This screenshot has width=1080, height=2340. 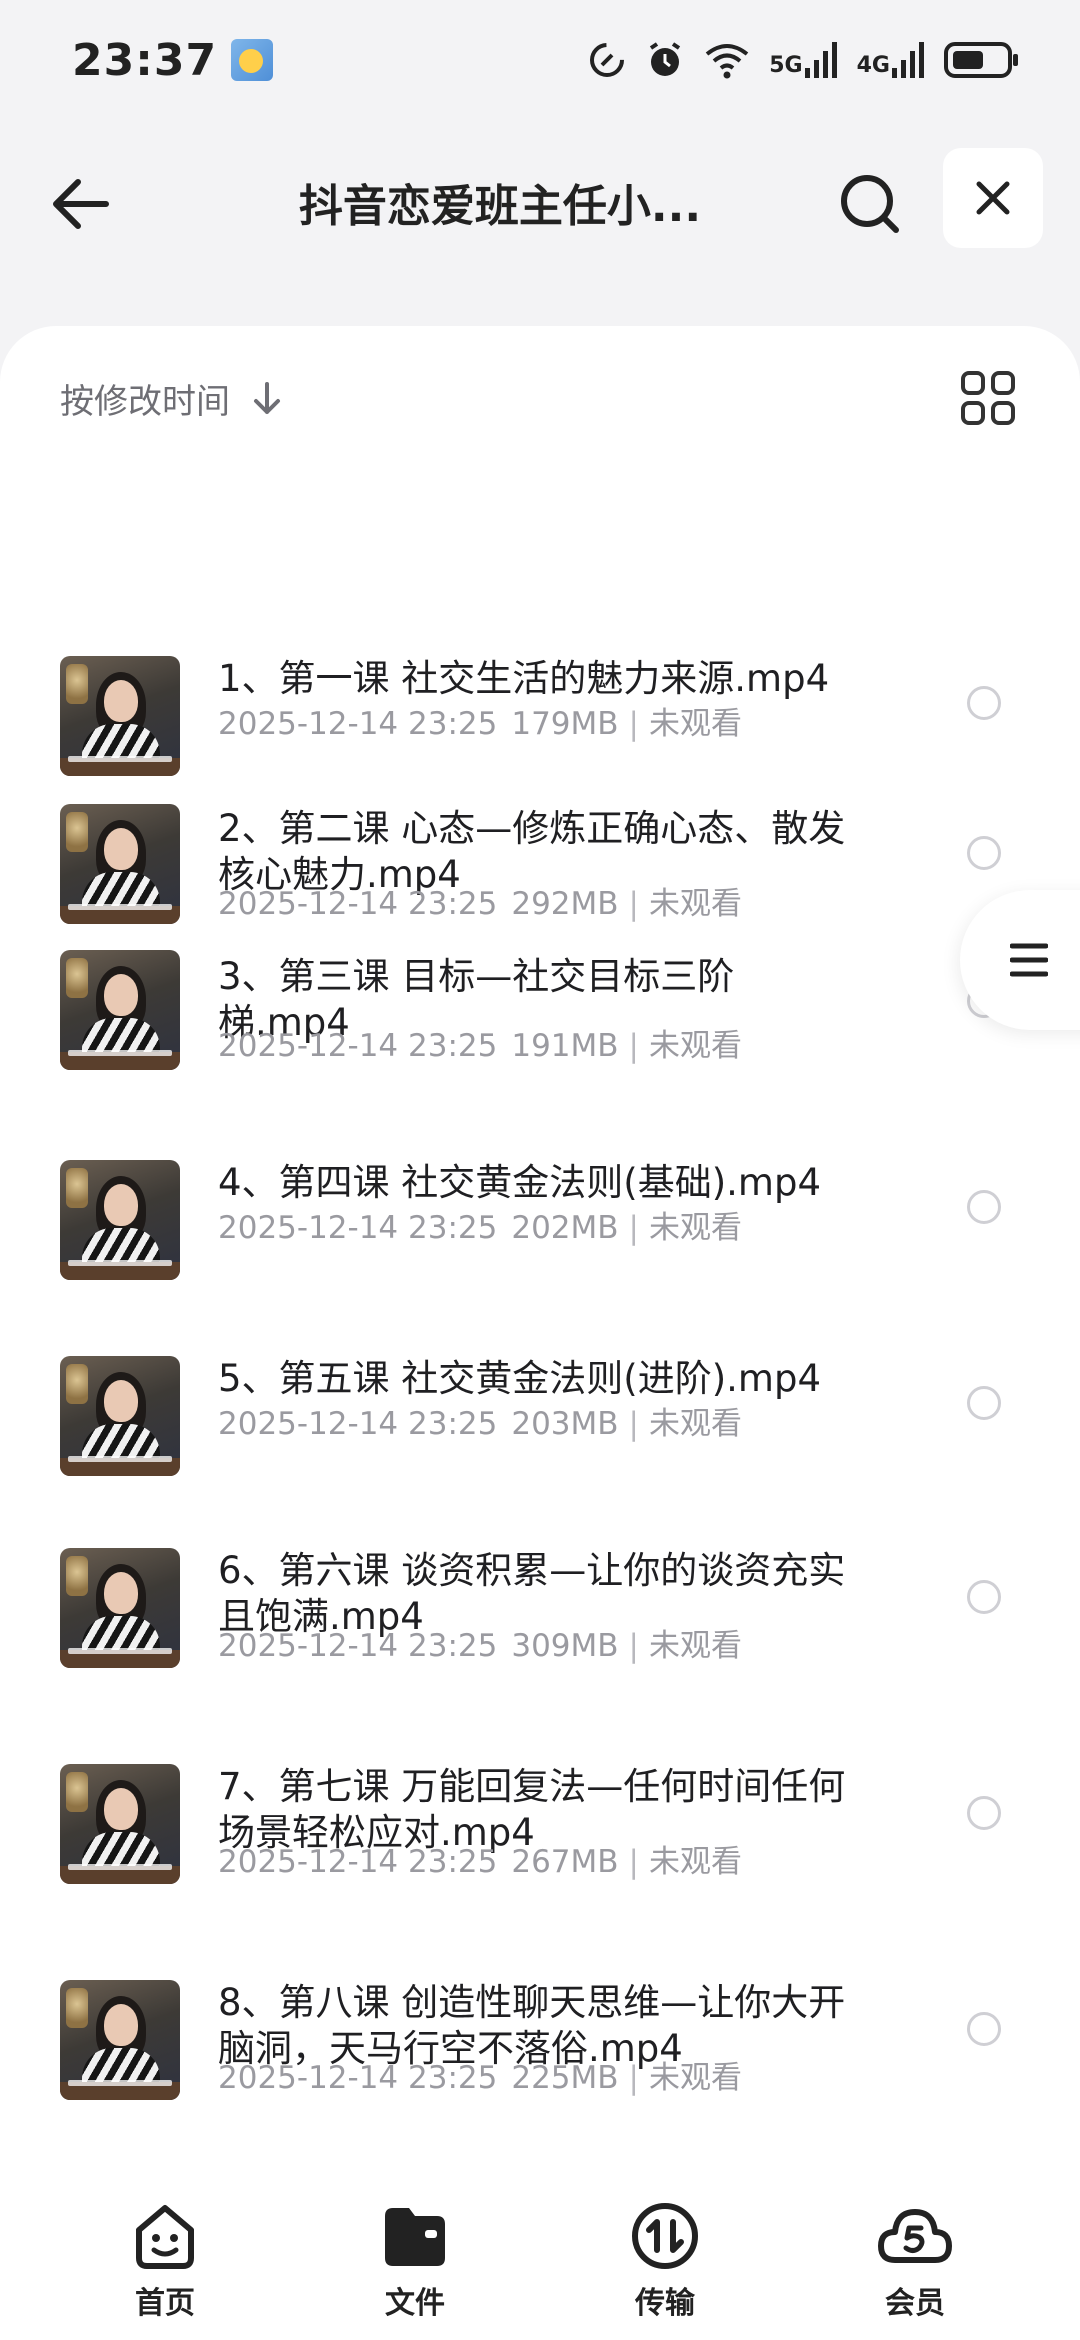 I want to click on file-meta: 2025-12-14 23:25 203MB | 未观看, so click(x=480, y=1420).